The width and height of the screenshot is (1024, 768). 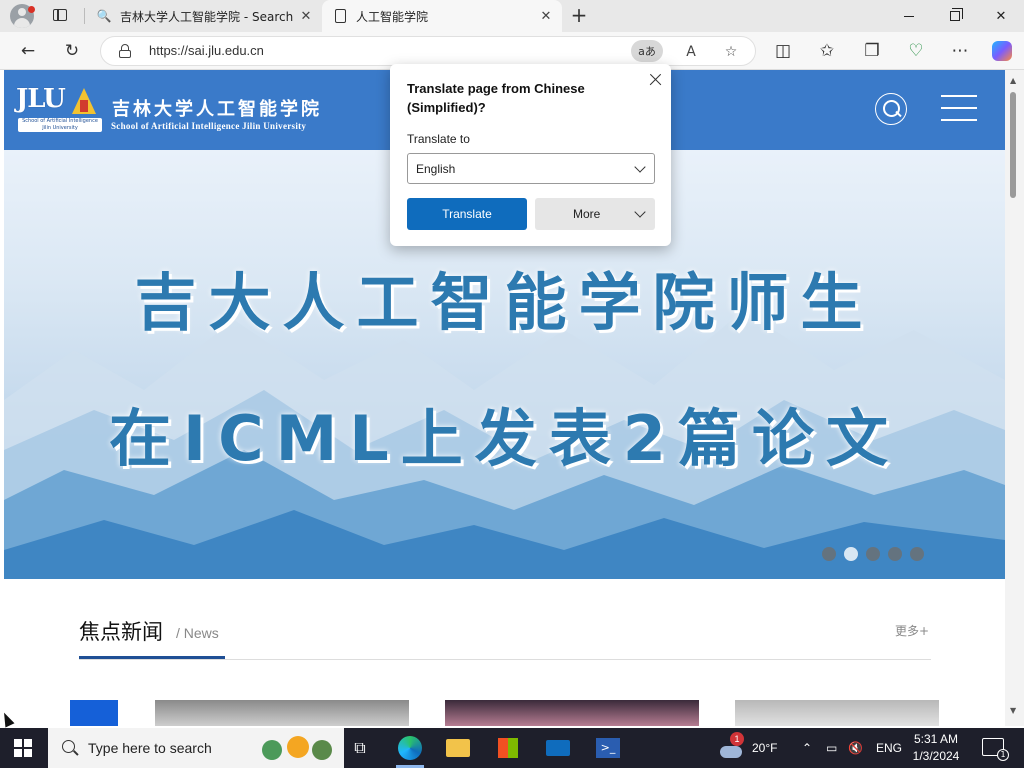 What do you see at coordinates (1013, 145) in the screenshot?
I see `scrollbar-thumb` at bounding box center [1013, 145].